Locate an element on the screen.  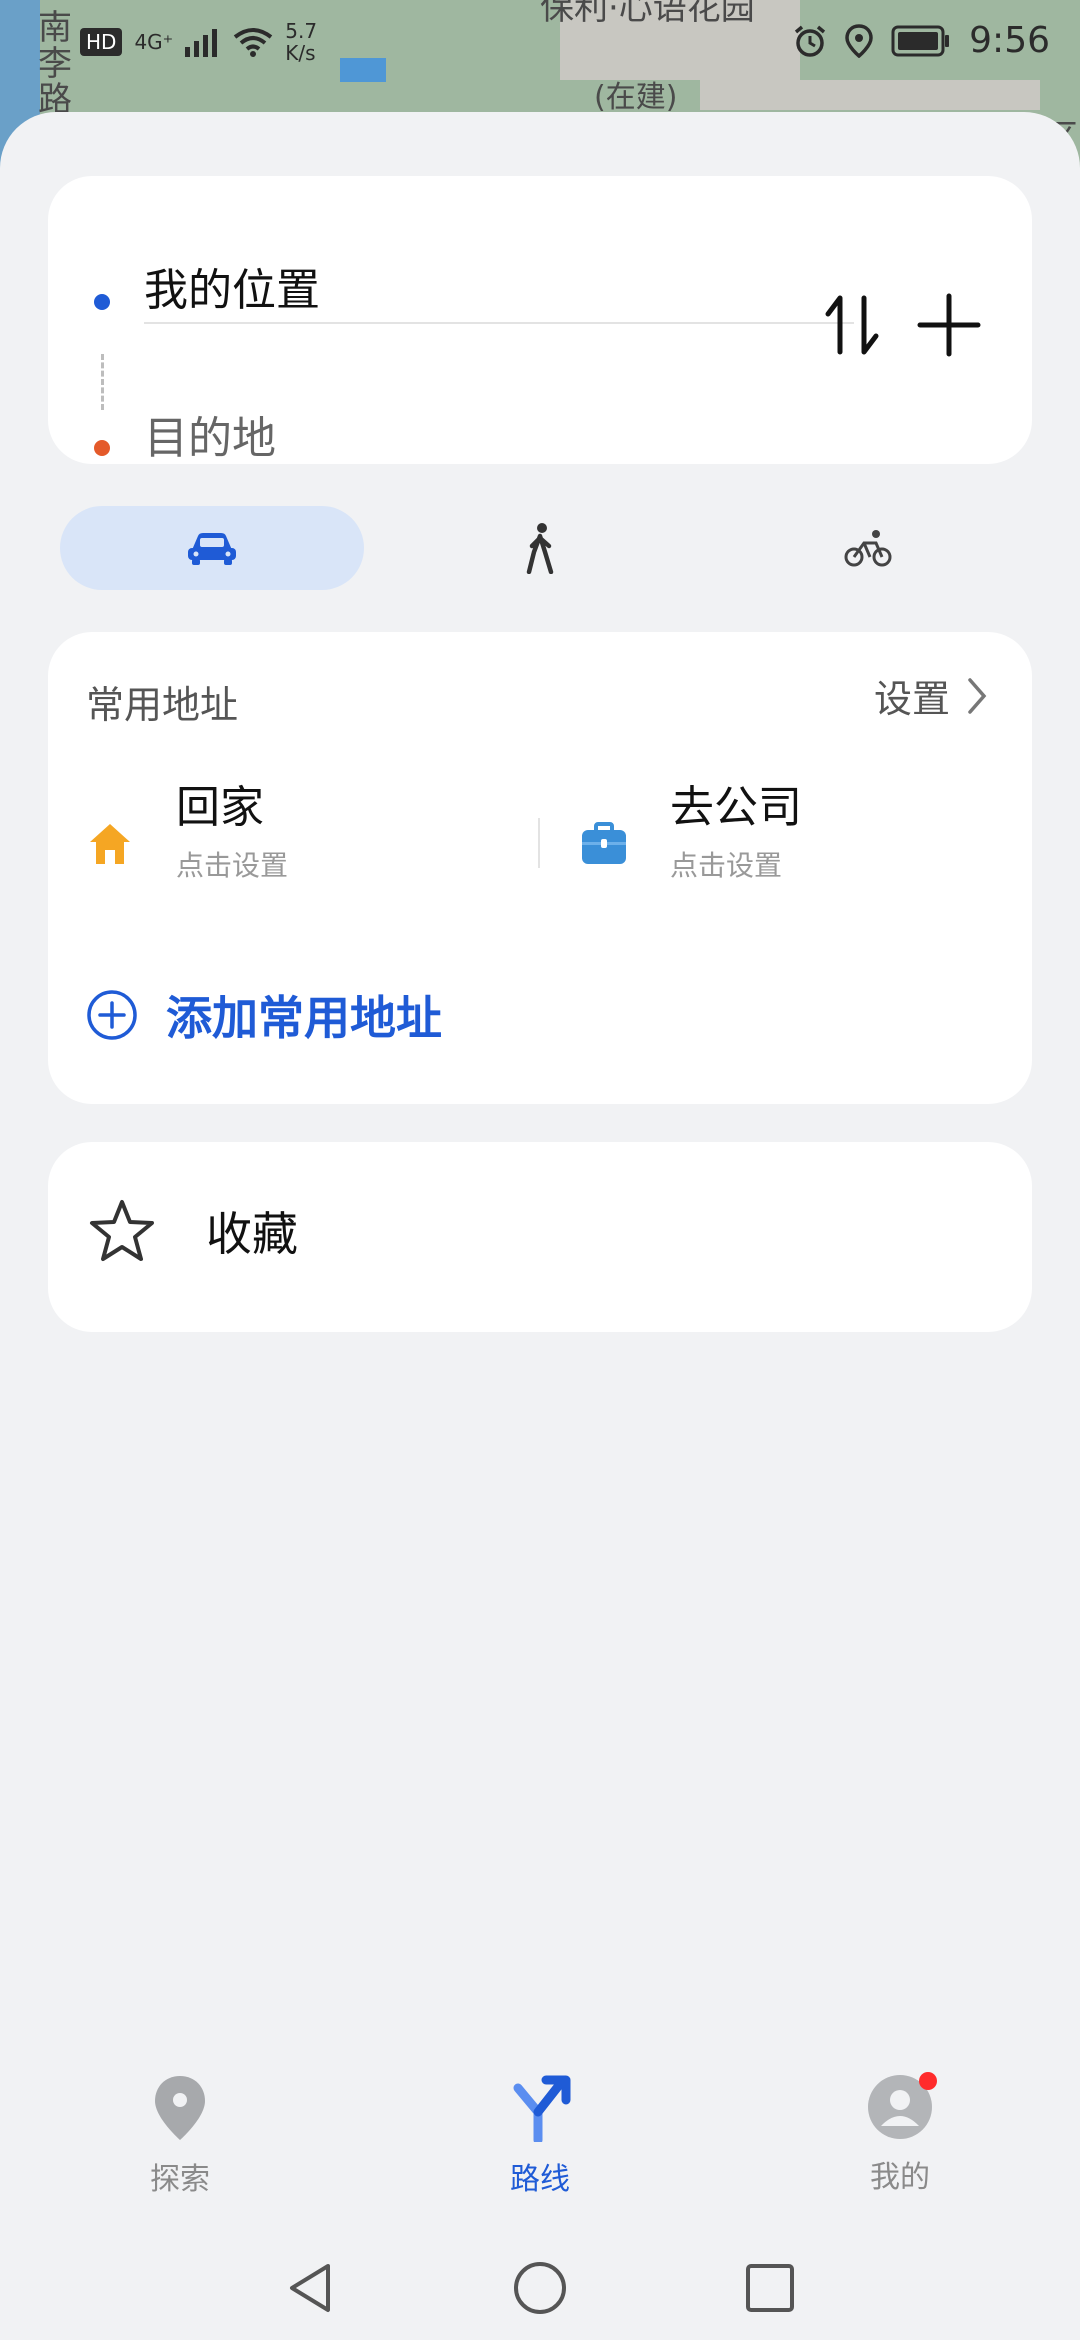
recents-square-icon is located at coordinates (770, 2288).